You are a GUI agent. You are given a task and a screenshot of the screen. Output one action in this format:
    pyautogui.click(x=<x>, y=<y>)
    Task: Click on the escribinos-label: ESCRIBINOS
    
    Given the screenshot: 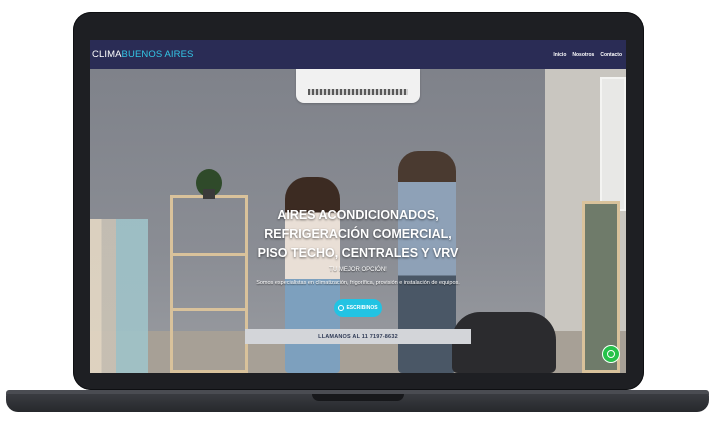 What is the action you would take?
    pyautogui.click(x=362, y=308)
    